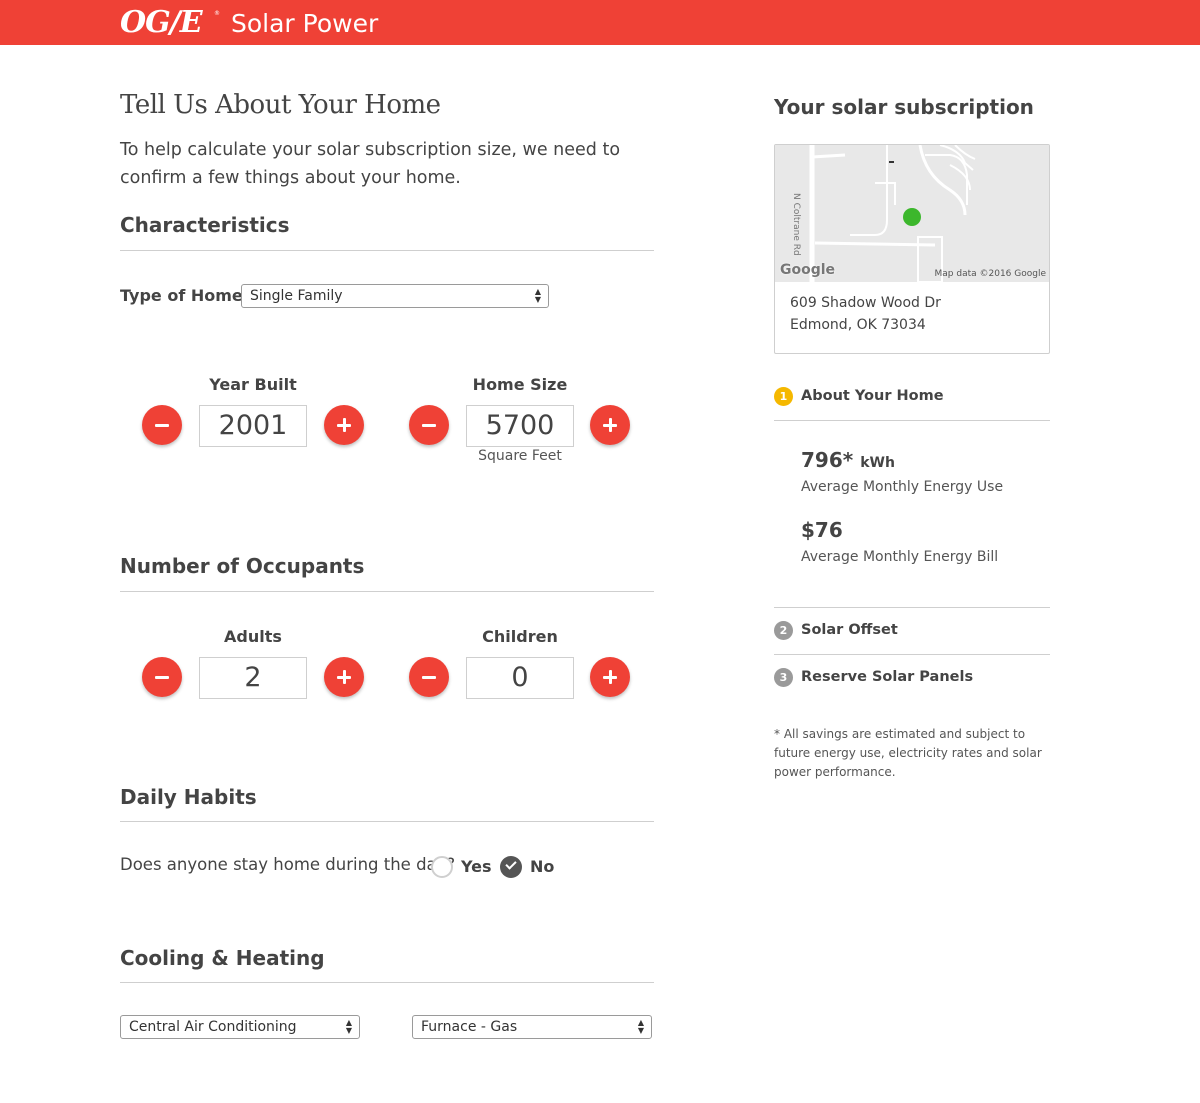  Describe the element at coordinates (253, 636) in the screenshot. I see `adults-label: Adults` at that location.